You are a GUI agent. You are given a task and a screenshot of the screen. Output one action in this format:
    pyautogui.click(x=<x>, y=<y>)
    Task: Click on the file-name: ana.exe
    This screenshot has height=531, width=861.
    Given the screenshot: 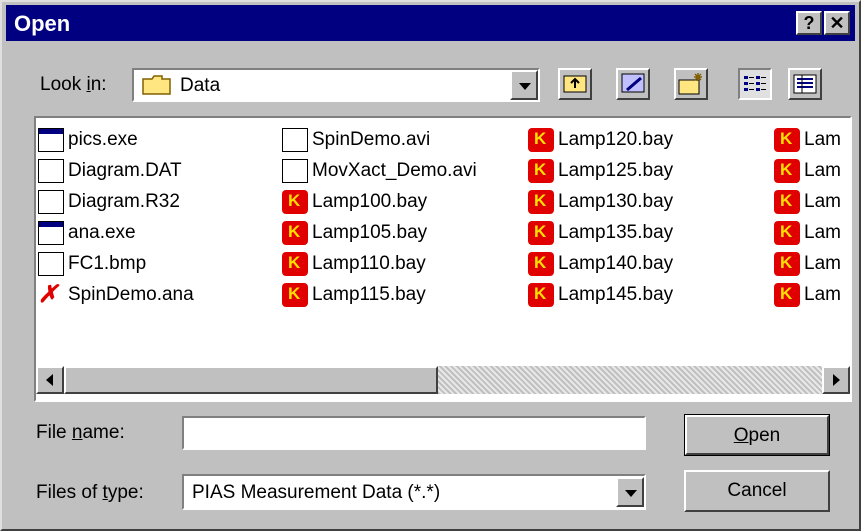 What is the action you would take?
    pyautogui.click(x=102, y=232)
    